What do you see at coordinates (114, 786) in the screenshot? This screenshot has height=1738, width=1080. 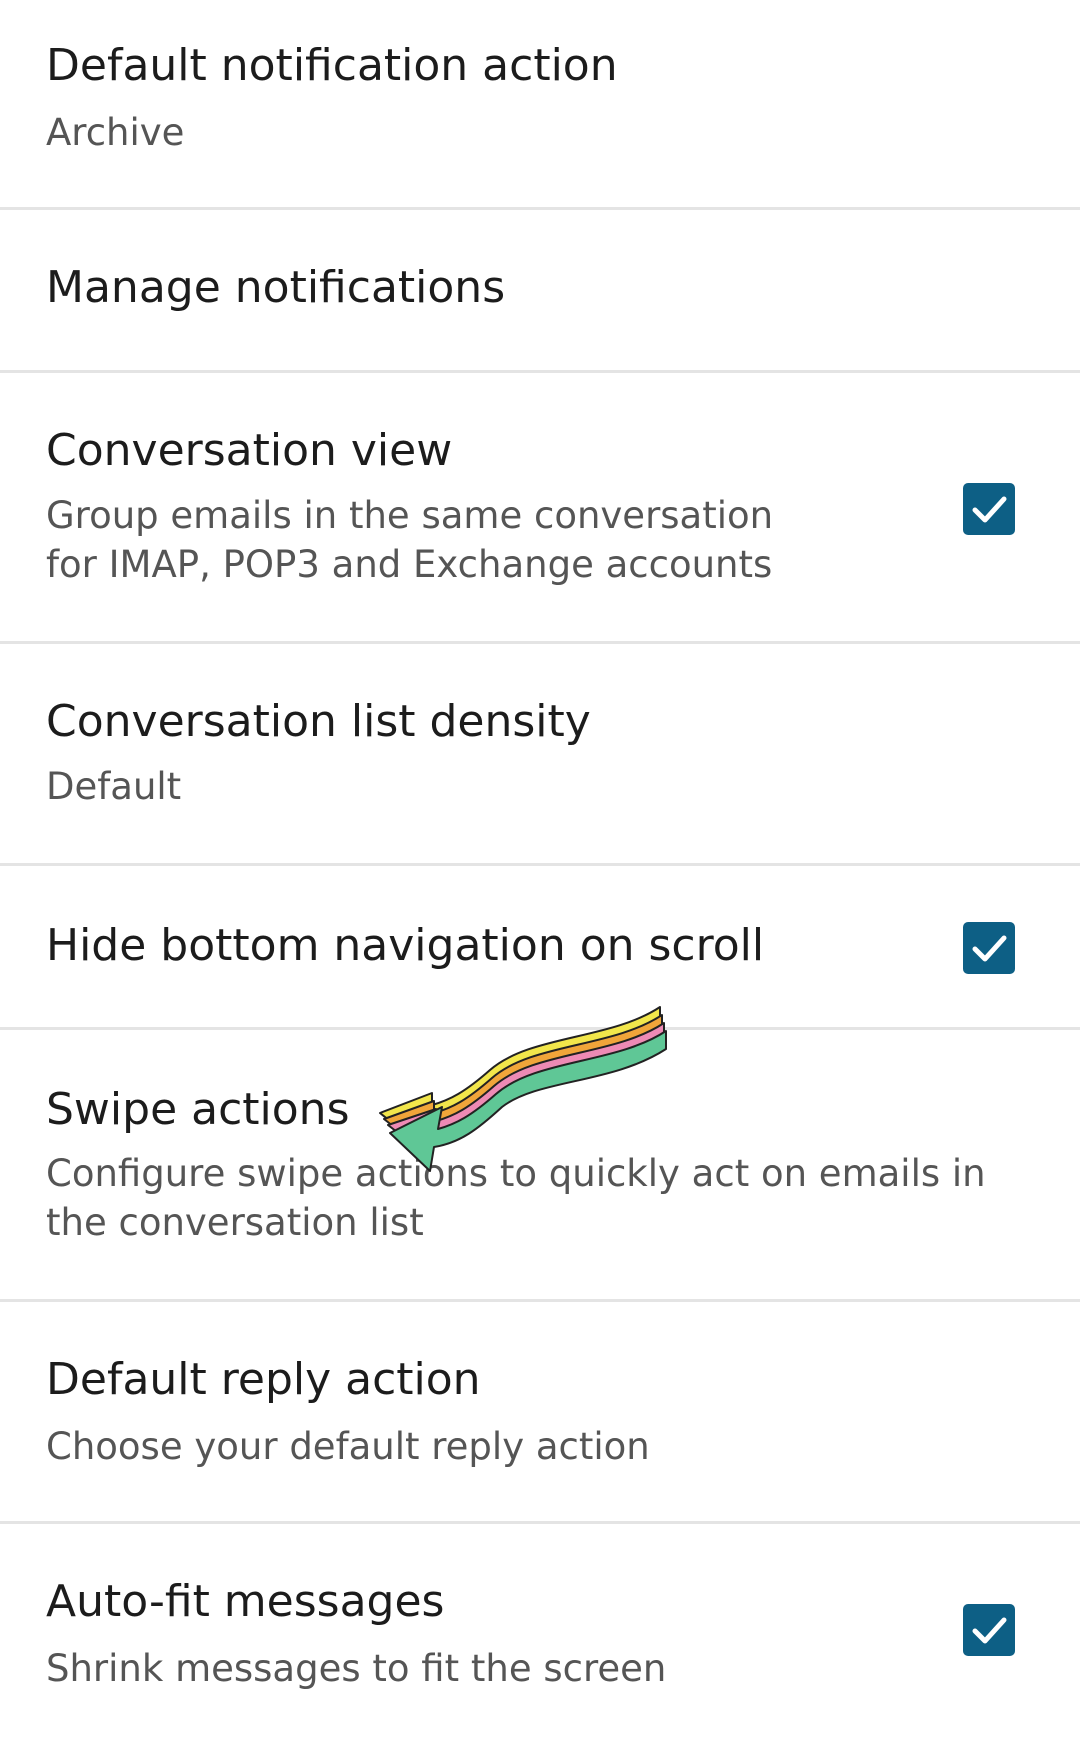 I see `setting-summary: Default` at bounding box center [114, 786].